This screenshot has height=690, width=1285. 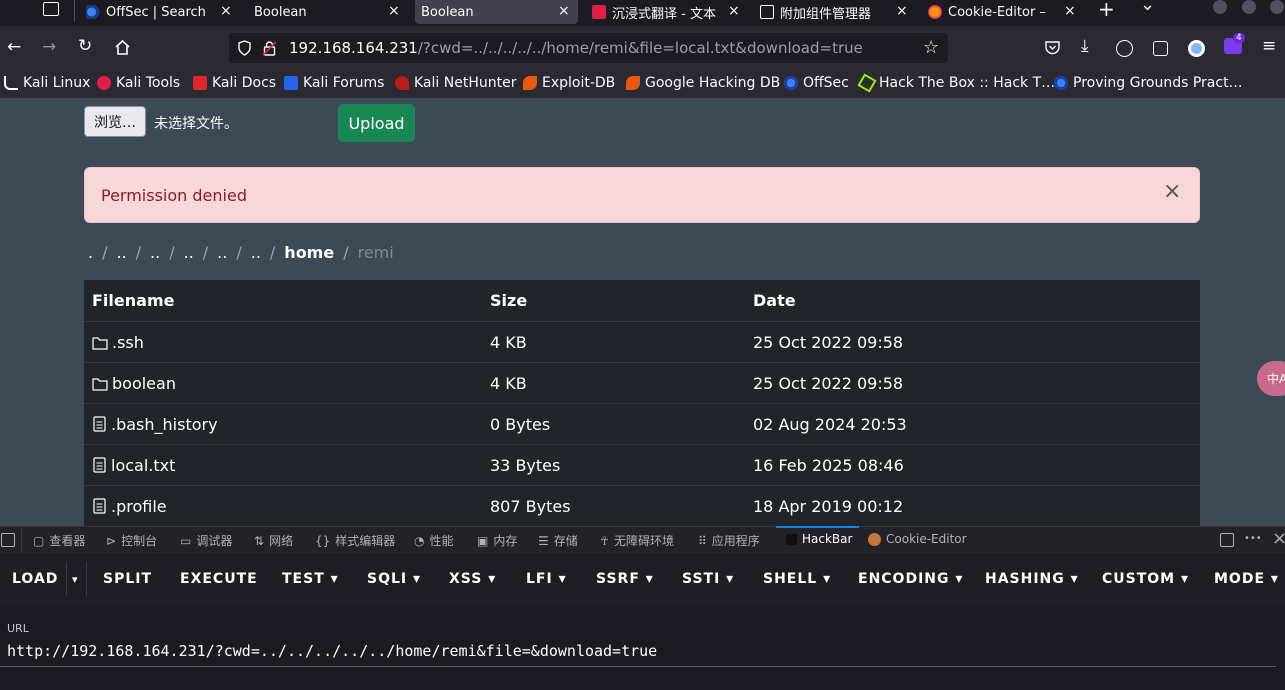 What do you see at coordinates (355, 540) in the screenshot?
I see `devtools-tab-style-editor: {} 样式编辑器` at bounding box center [355, 540].